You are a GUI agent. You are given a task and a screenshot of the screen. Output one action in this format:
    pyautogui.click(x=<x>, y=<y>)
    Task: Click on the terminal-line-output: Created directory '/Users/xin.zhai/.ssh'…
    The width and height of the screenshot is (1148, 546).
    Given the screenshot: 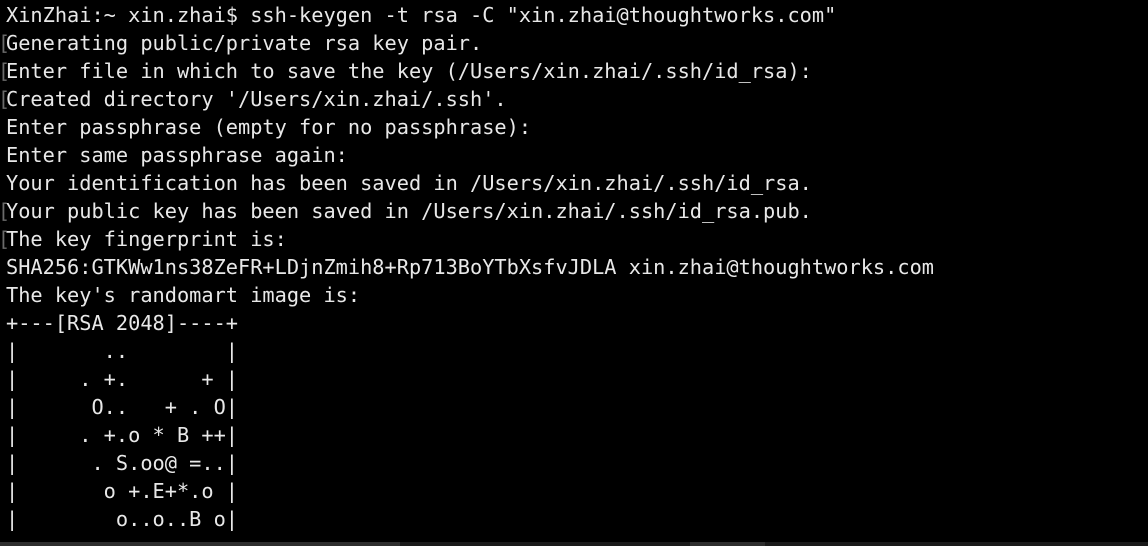 What is the action you would take?
    pyautogui.click(x=256, y=99)
    